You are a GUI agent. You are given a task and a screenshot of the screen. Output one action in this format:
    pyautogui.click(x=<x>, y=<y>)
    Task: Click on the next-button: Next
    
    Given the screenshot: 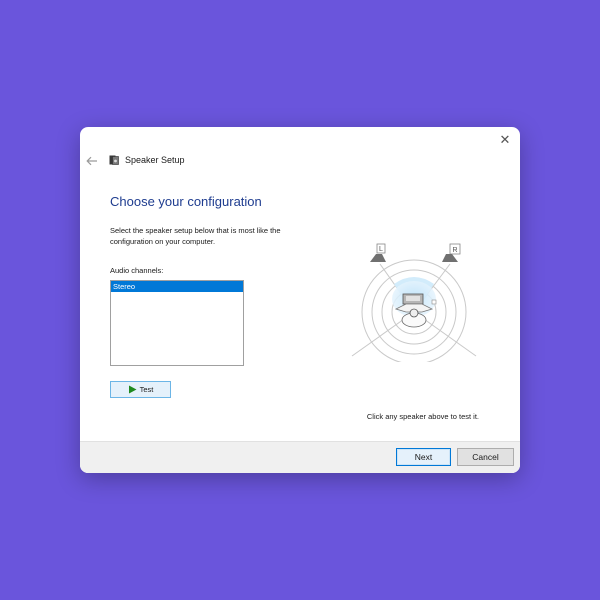 What is the action you would take?
    pyautogui.click(x=423, y=457)
    